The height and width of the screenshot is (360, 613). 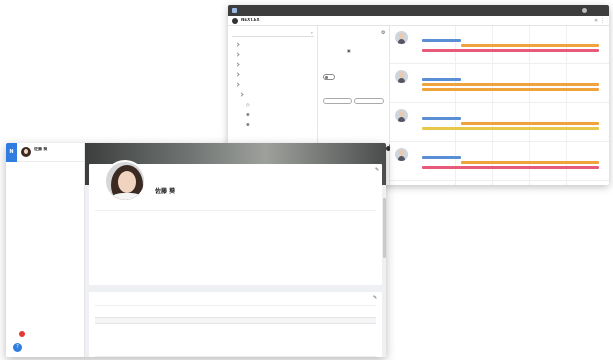 What do you see at coordinates (165, 191) in the screenshot?
I see `profile-name: 佐藤 葵` at bounding box center [165, 191].